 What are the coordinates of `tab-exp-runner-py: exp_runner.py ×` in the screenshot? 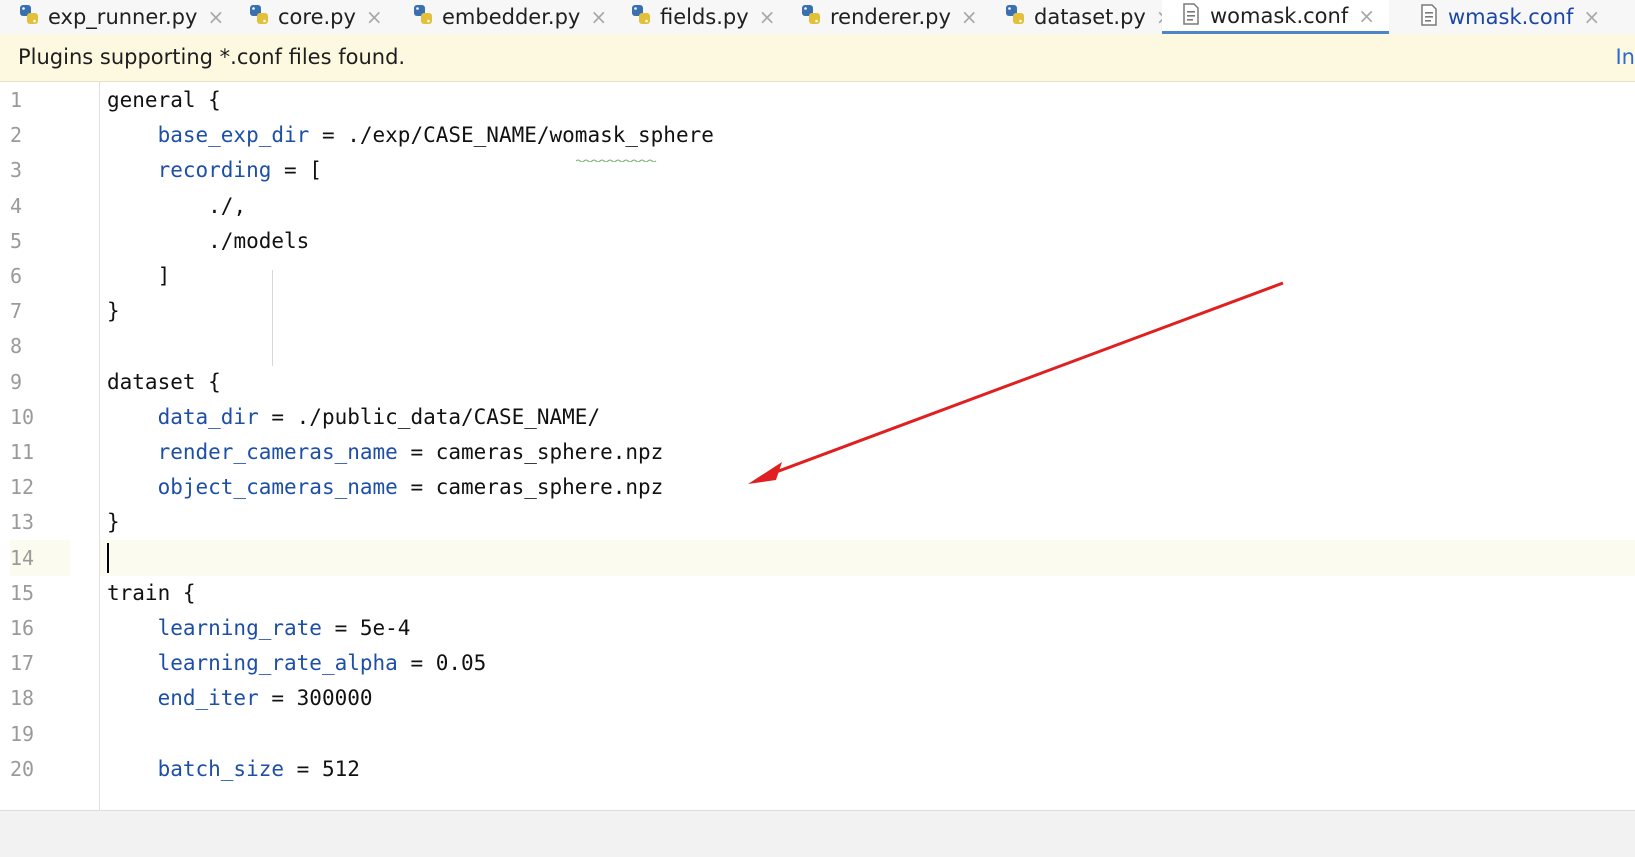 It's located at (121, 17).